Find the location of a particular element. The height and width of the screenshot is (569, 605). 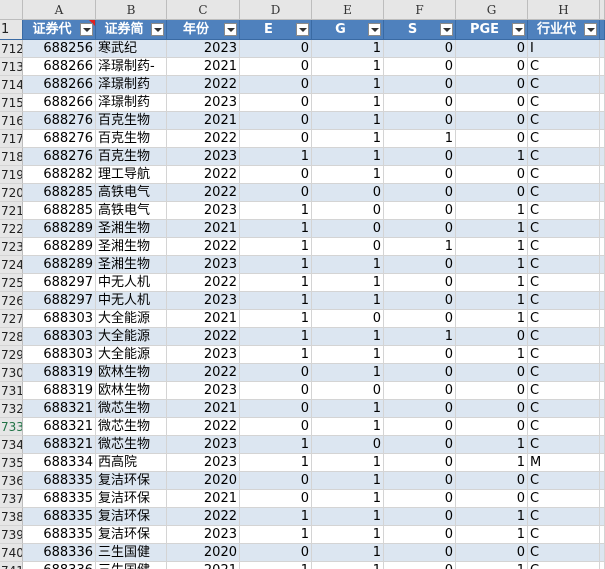

header-security-code: 证券代 is located at coordinates (59, 30).